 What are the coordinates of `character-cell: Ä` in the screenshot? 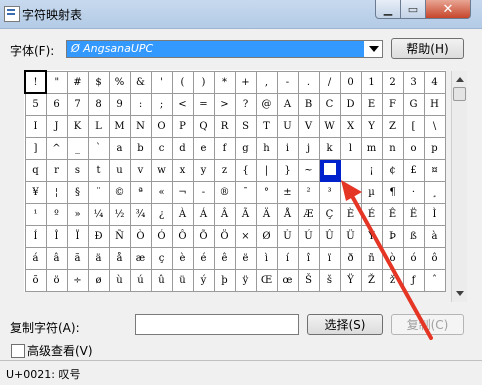 It's located at (266, 214).